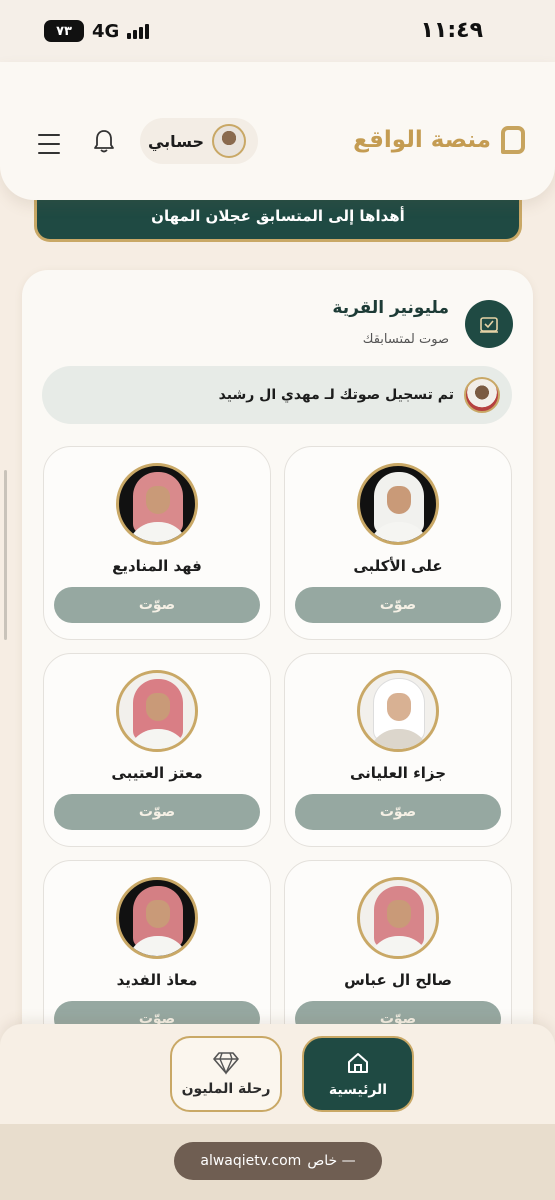 The height and width of the screenshot is (1200, 555). Describe the element at coordinates (358, 1063) in the screenshot. I see `home-icon` at that location.